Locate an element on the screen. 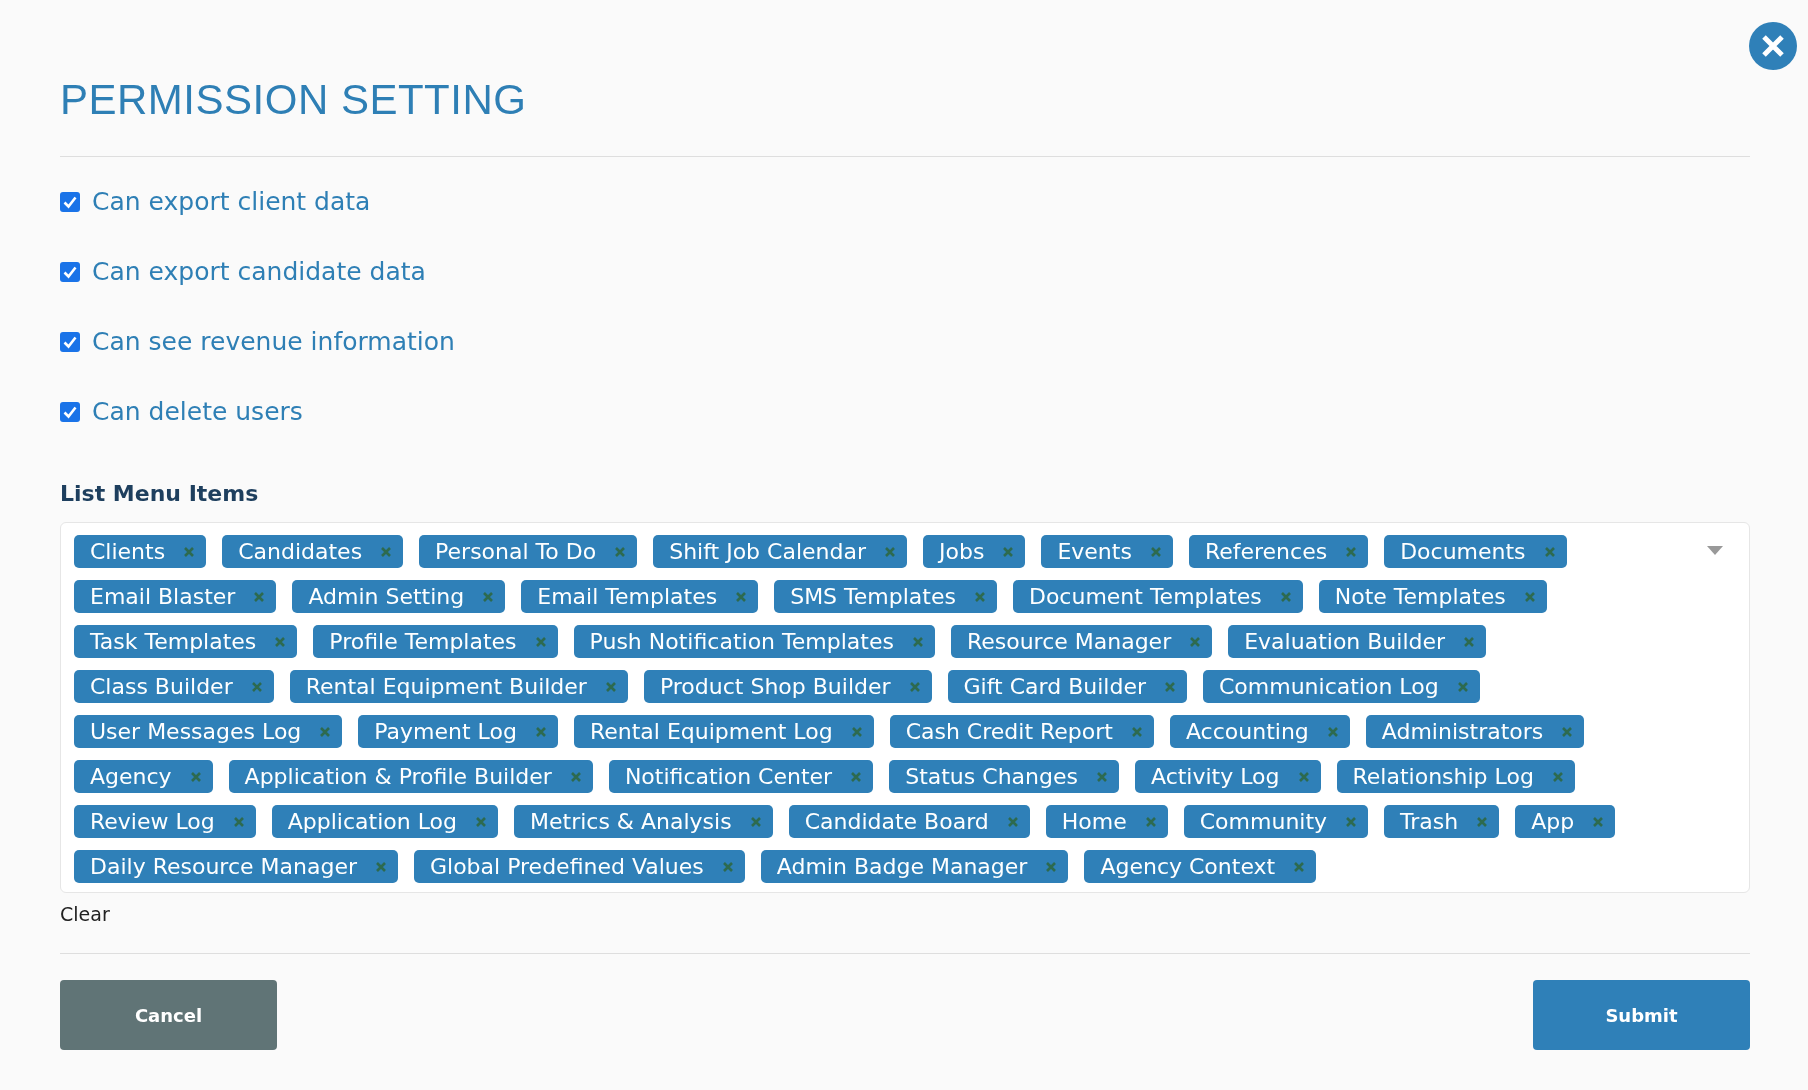 Image resolution: width=1808 pixels, height=1090 pixels. checkbox-label: Can export client data is located at coordinates (231, 202).